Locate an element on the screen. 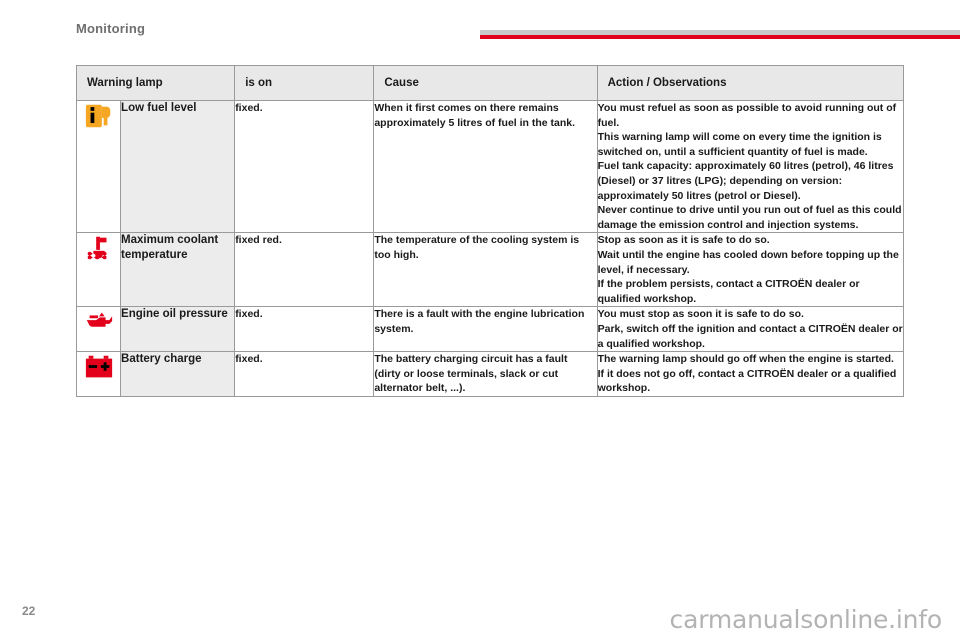 The image size is (960, 640). maximum-coolant-temperature-lamp-icon is located at coordinates (99, 248).